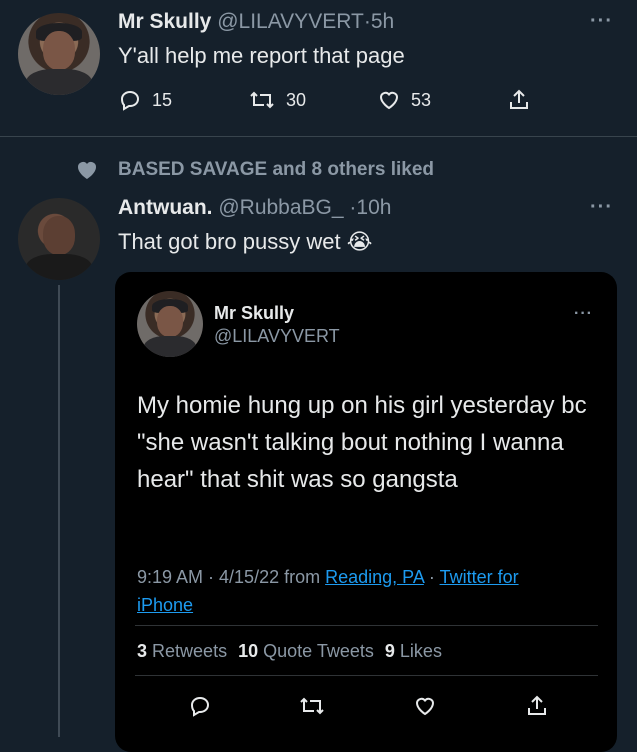 The width and height of the screenshot is (637, 752). I want to click on liked-banner-text: BASED SAVAGE and 8 others liked, so click(276, 170).